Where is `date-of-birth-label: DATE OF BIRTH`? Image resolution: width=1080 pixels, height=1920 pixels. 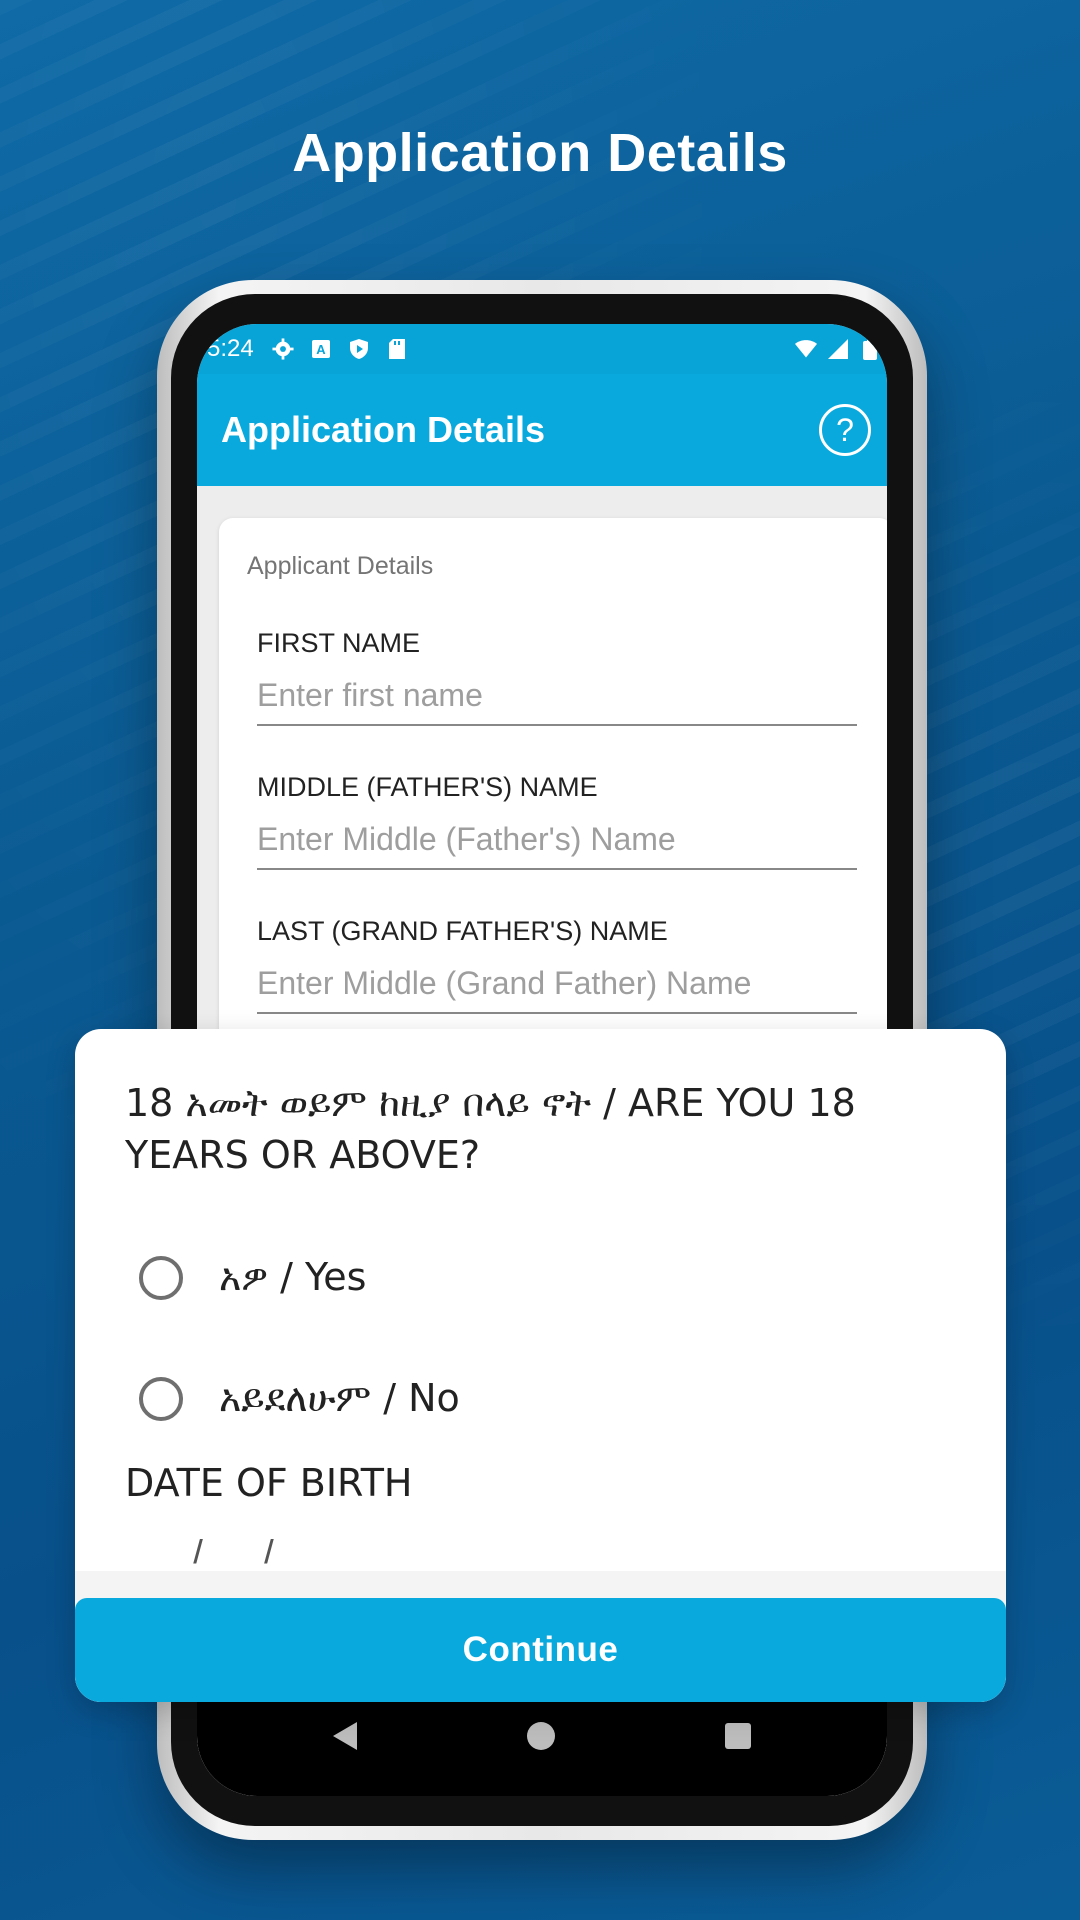 date-of-birth-label: DATE OF BIRTH is located at coordinates (269, 1483).